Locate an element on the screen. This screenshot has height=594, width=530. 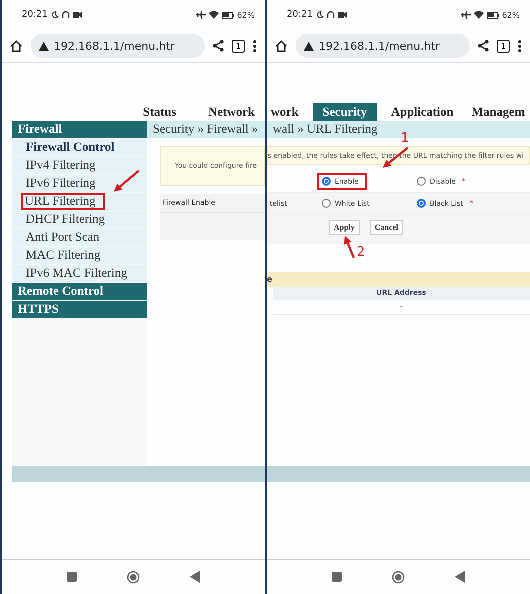
nav-tab: Network is located at coordinates (231, 112).